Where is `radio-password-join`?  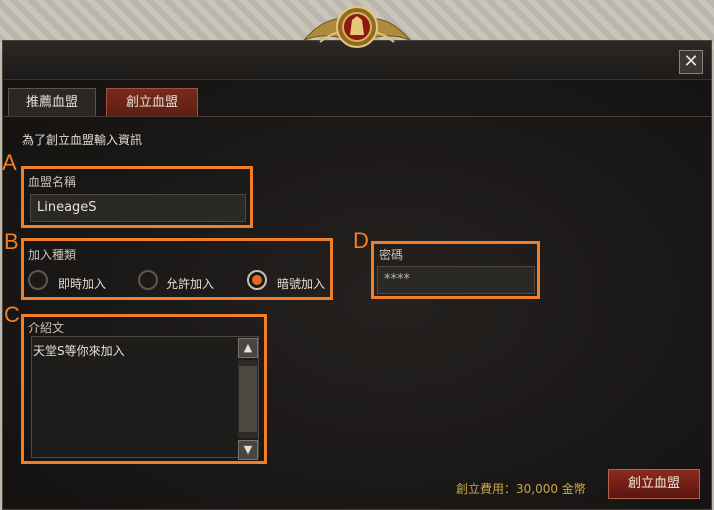 radio-password-join is located at coordinates (257, 280).